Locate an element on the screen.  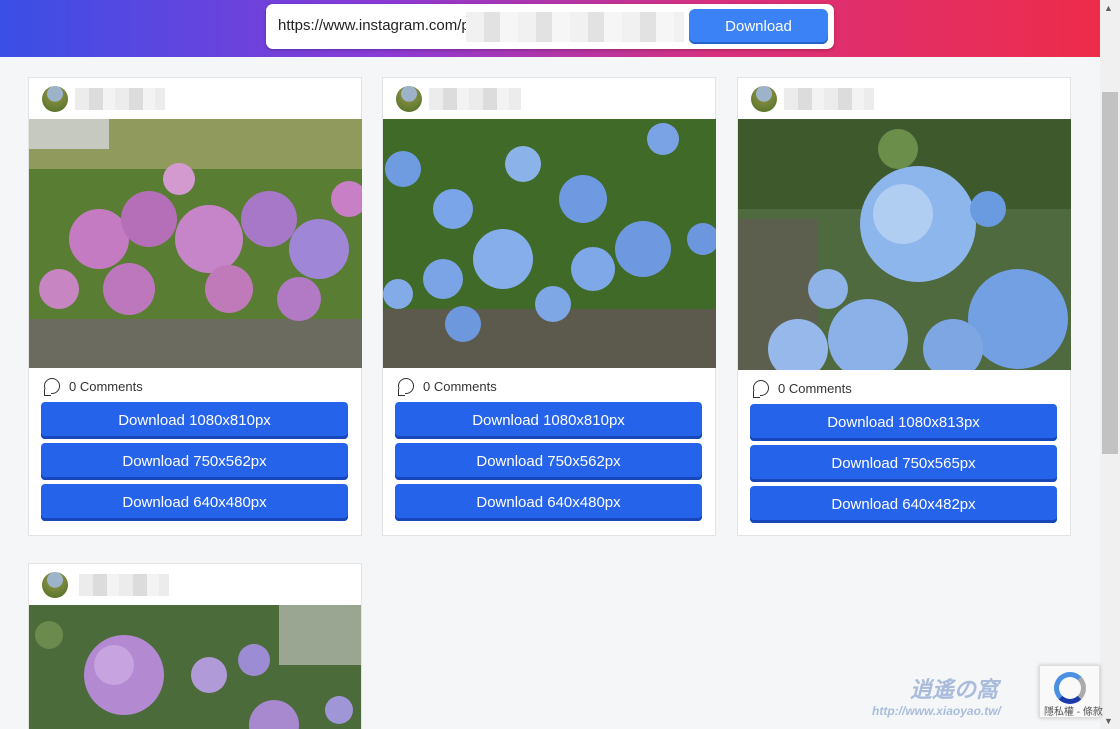
scroll-up-icon: ▲ is located at coordinates (1108, 8).